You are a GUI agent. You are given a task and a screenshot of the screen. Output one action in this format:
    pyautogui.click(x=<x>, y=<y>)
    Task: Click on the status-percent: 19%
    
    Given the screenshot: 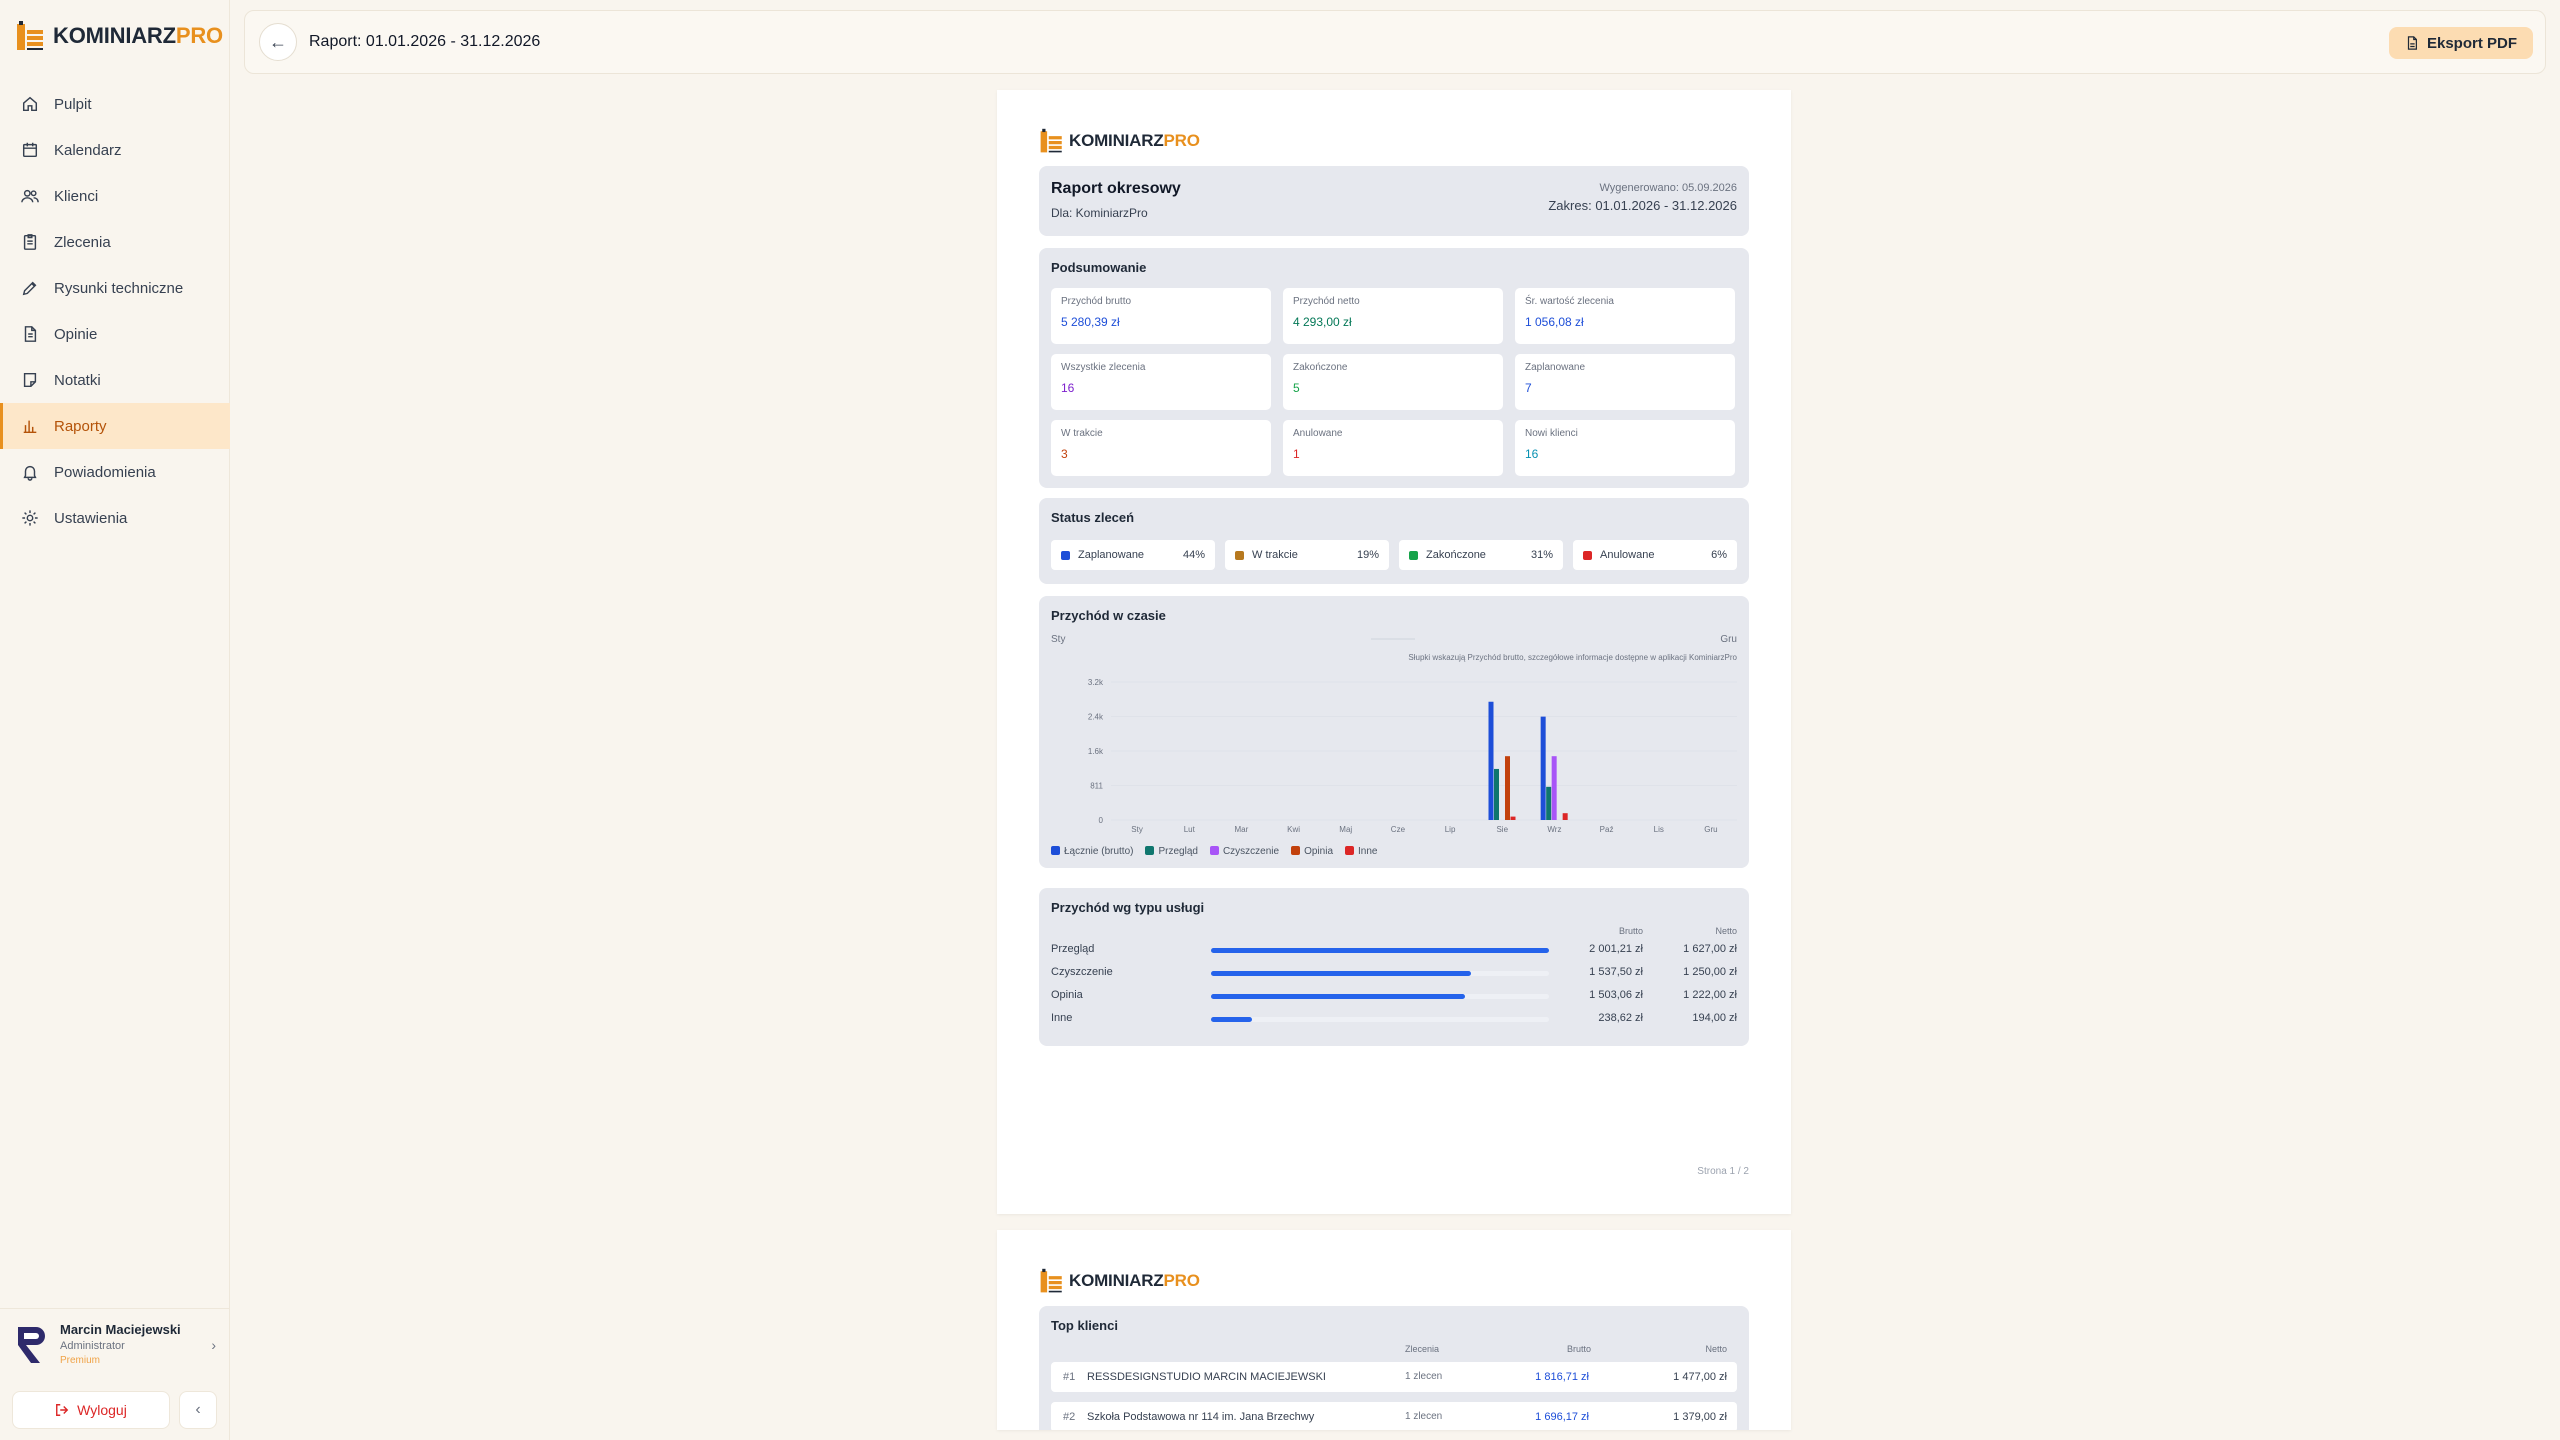 What is the action you would take?
    pyautogui.click(x=1367, y=555)
    